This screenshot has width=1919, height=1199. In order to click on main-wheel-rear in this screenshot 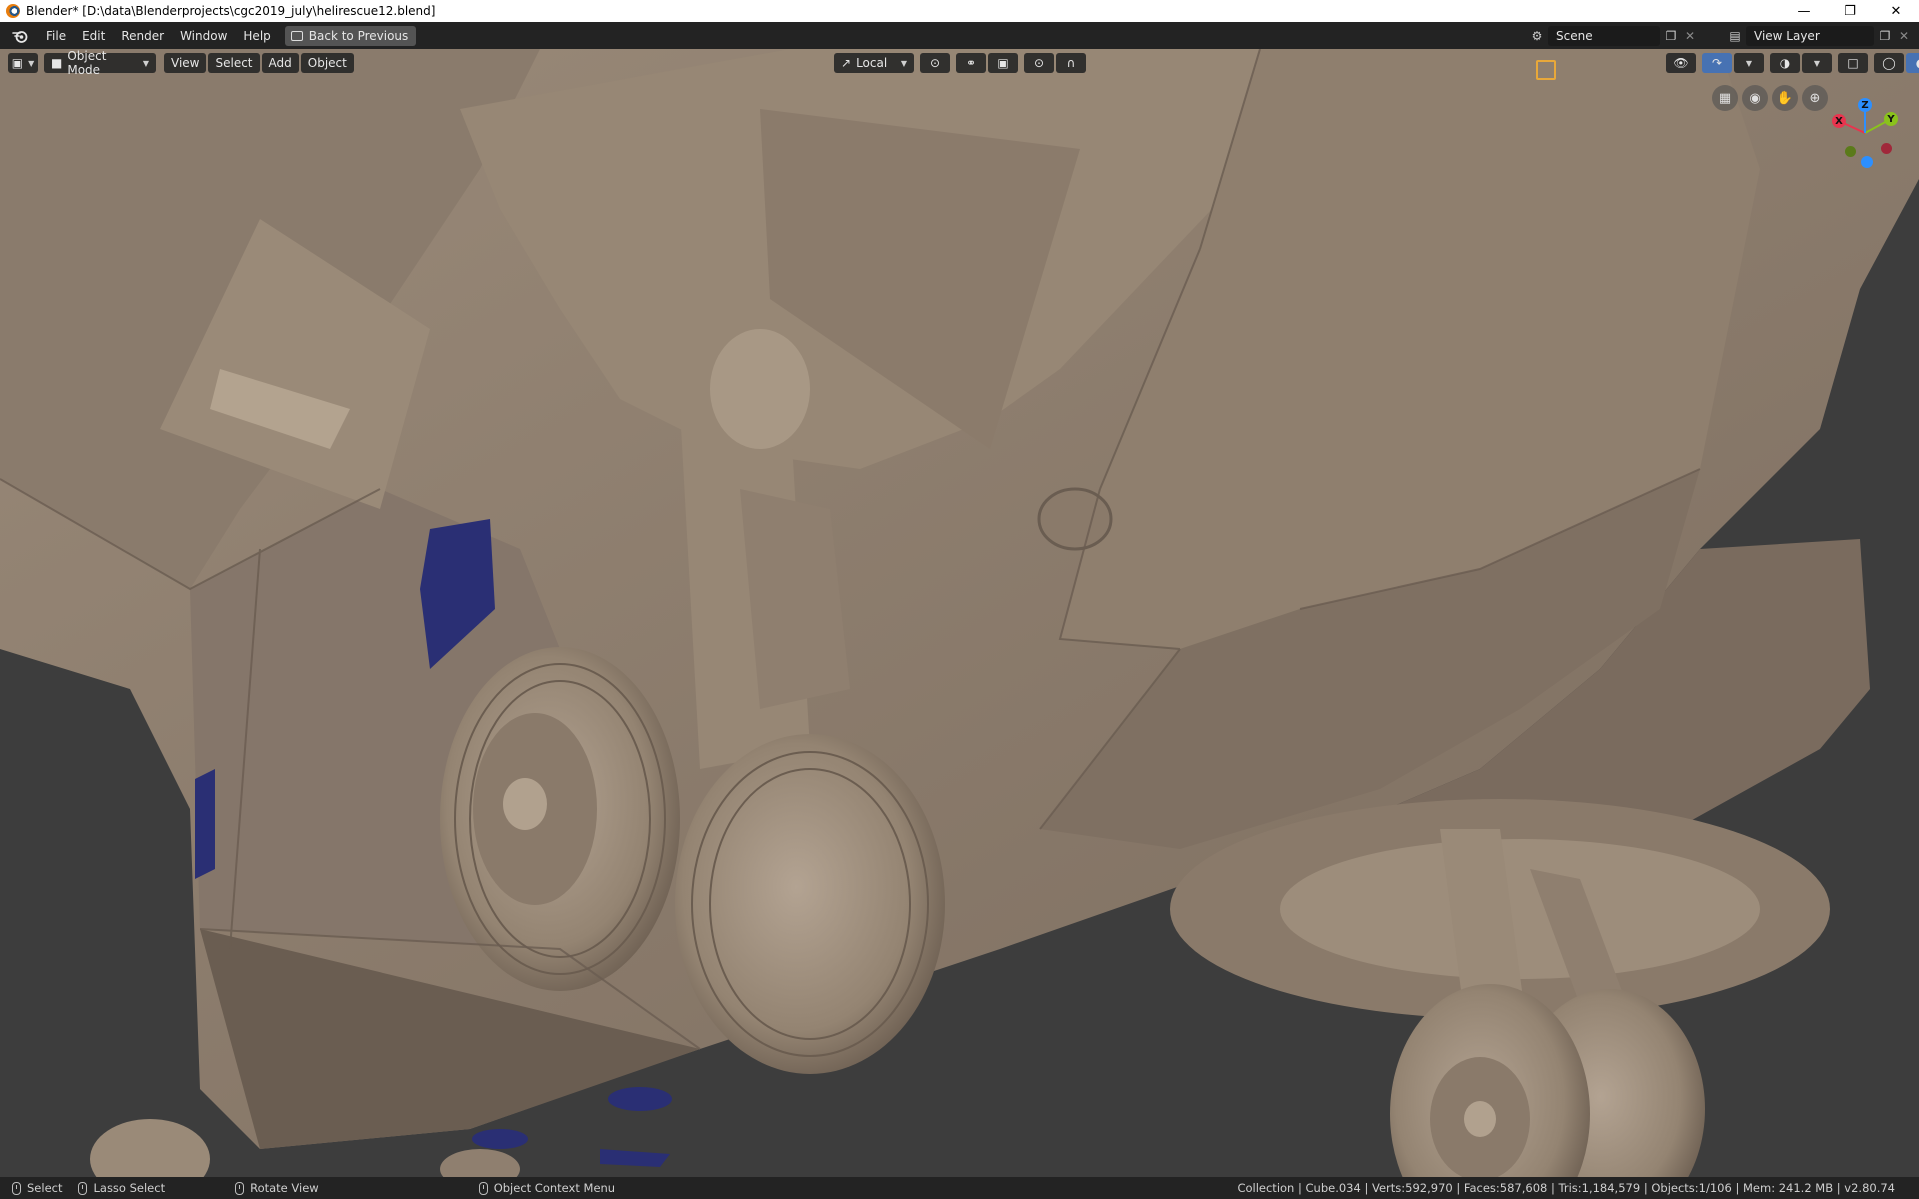, I will do `click(810, 904)`.